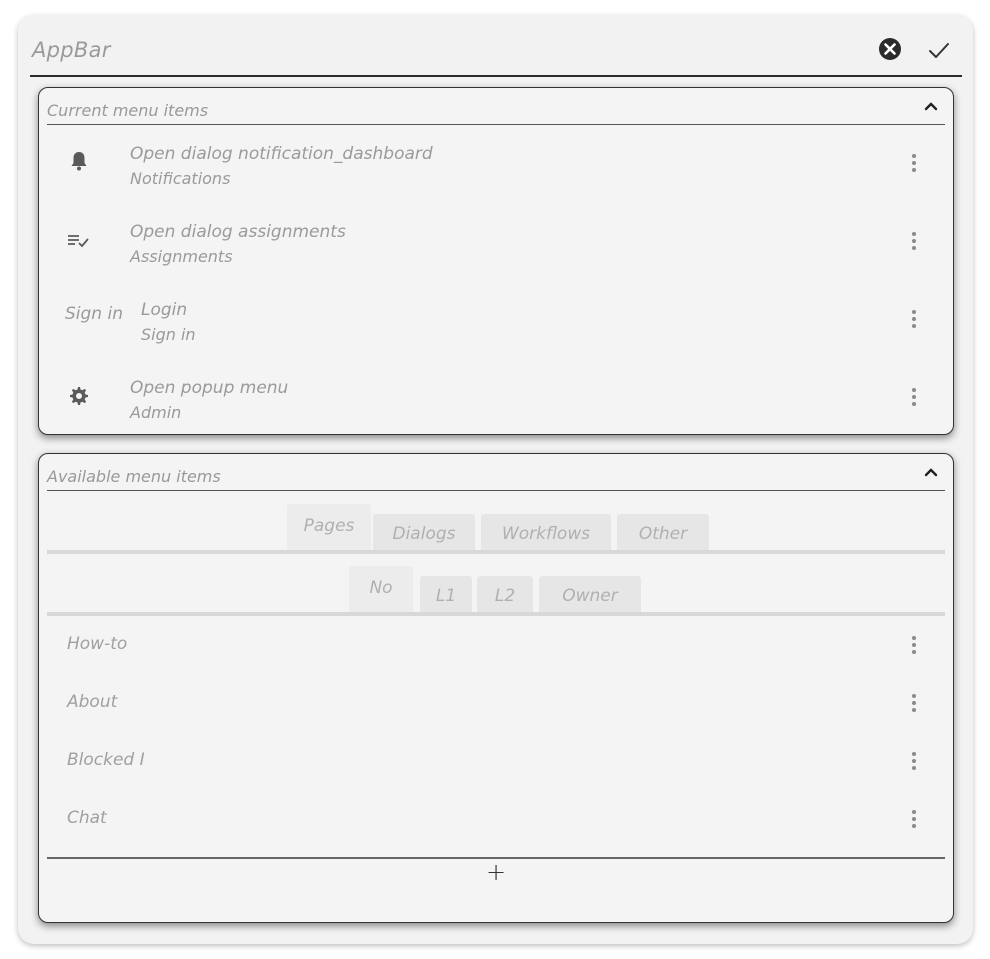 The width and height of the screenshot is (990, 959). What do you see at coordinates (496, 329) in the screenshot?
I see `current-menu-item: Sign in Login Sign in` at bounding box center [496, 329].